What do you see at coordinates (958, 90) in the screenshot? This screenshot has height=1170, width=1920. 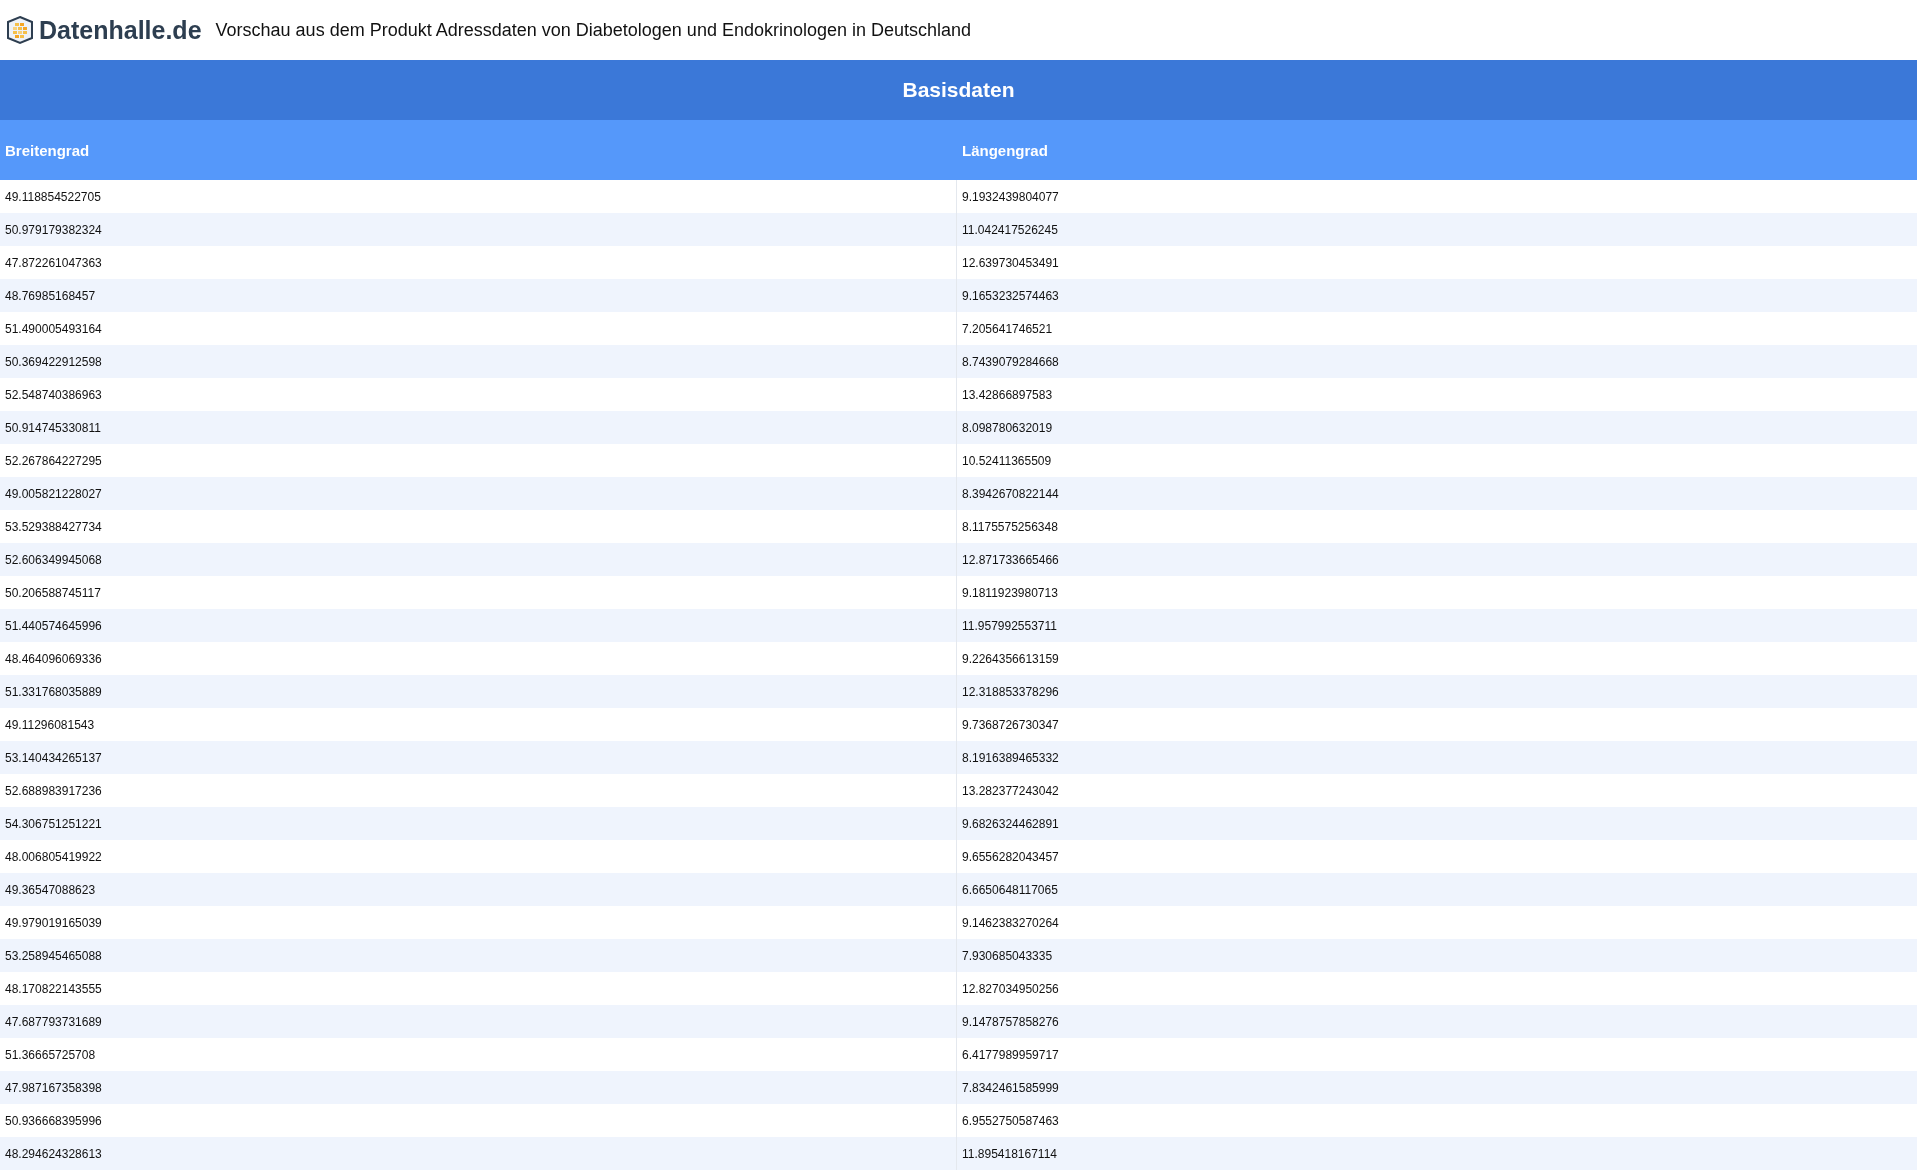 I see `table-title: Basisdaten` at bounding box center [958, 90].